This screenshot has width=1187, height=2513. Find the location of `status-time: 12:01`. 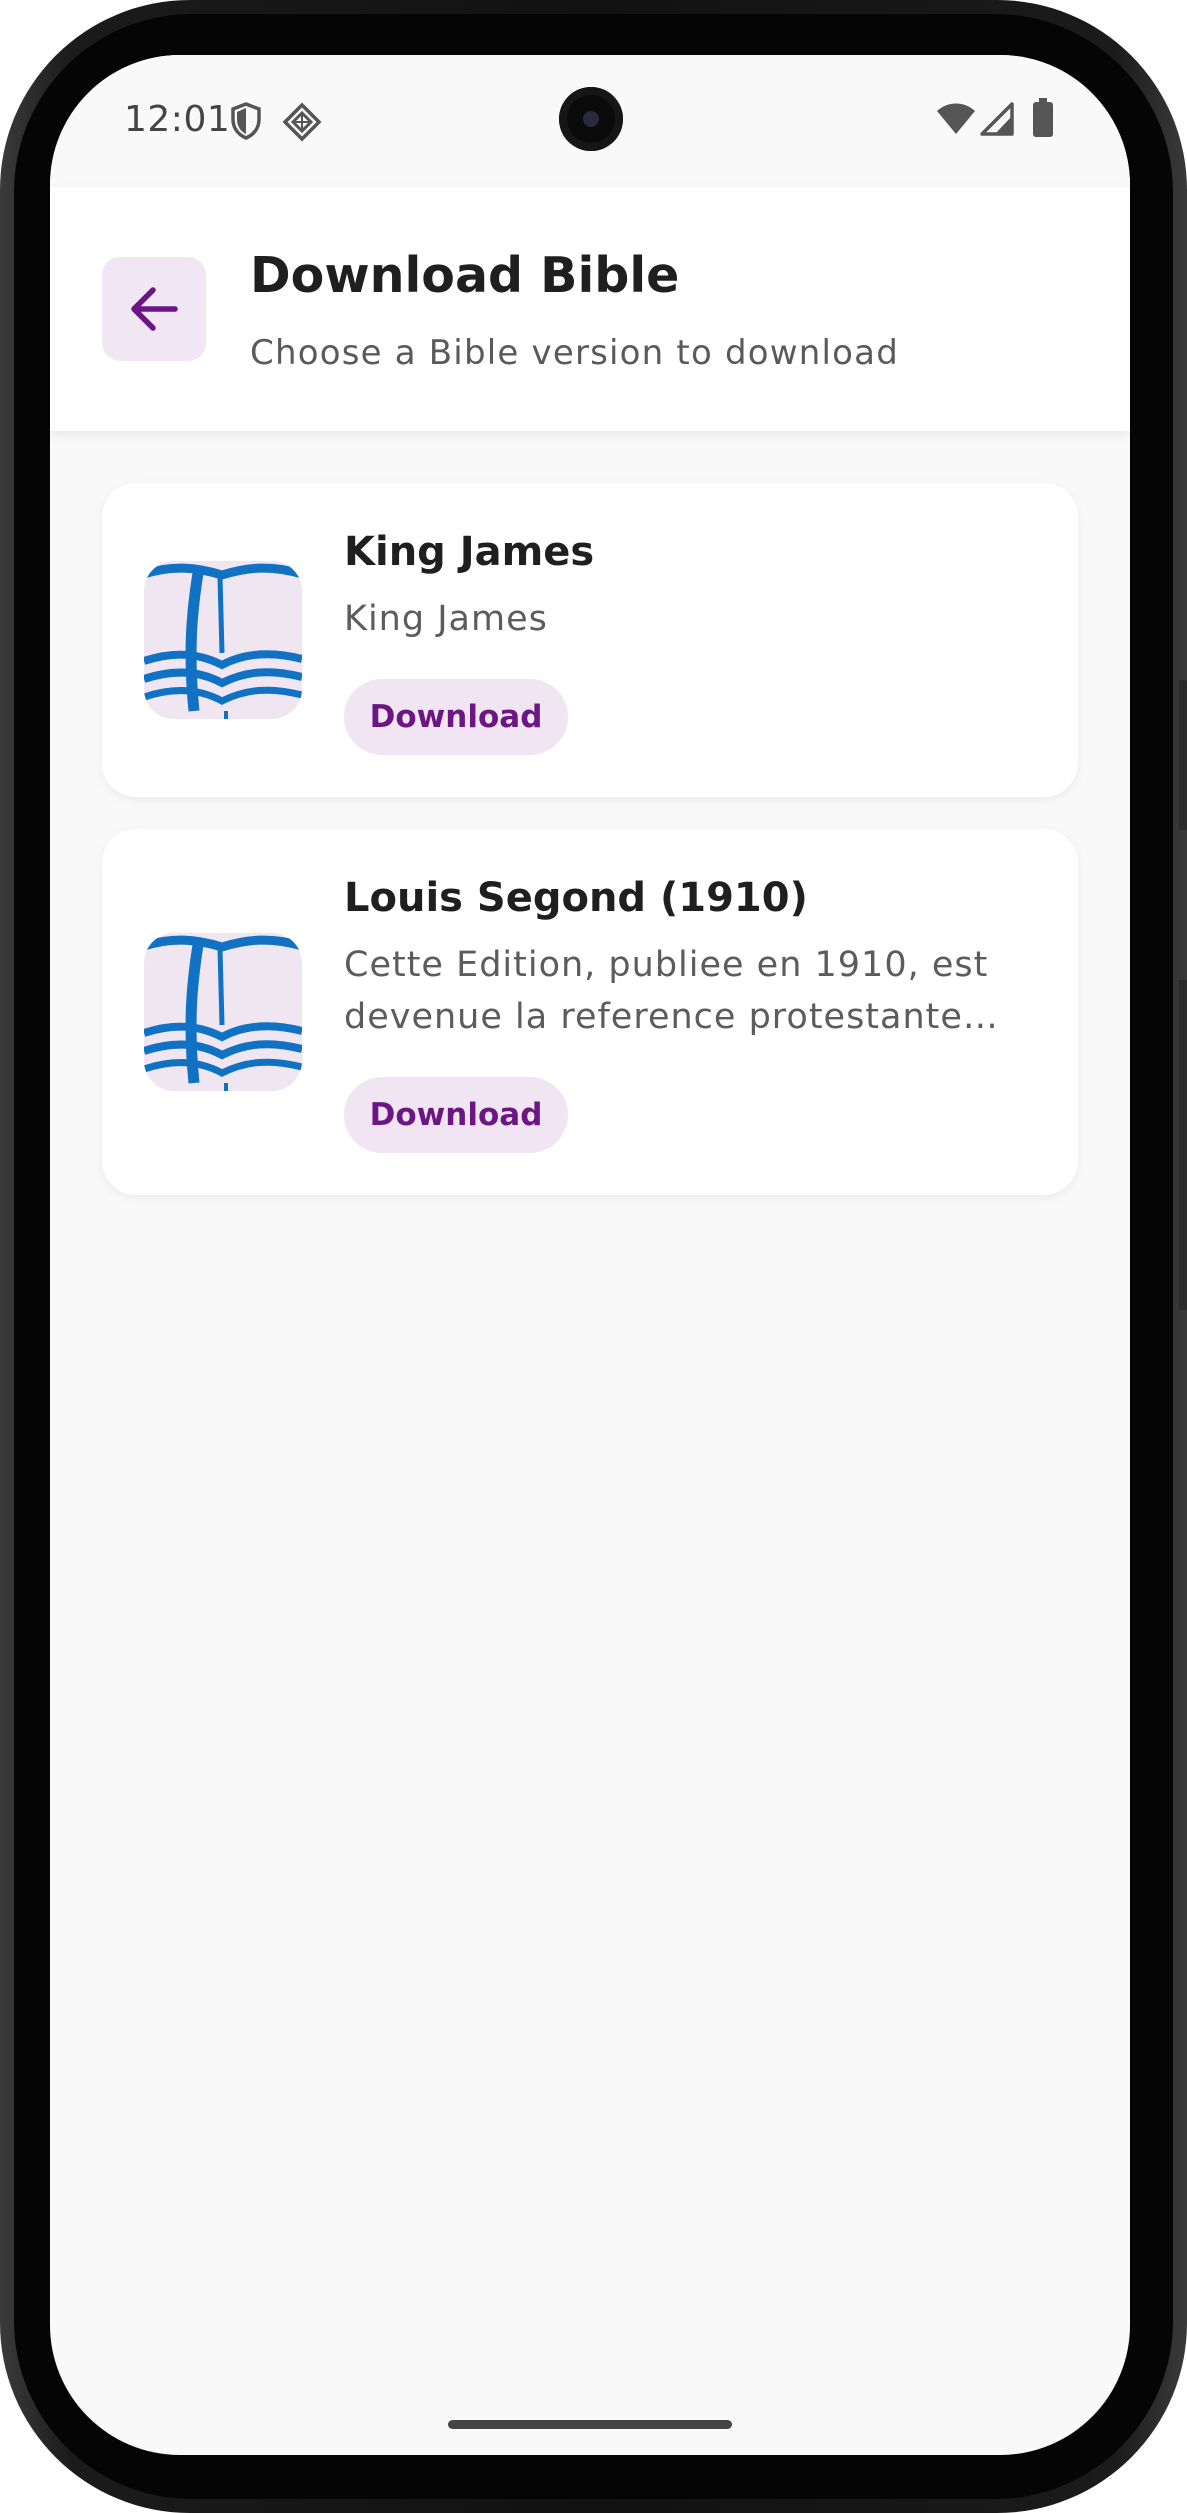

status-time: 12:01 is located at coordinates (177, 119).